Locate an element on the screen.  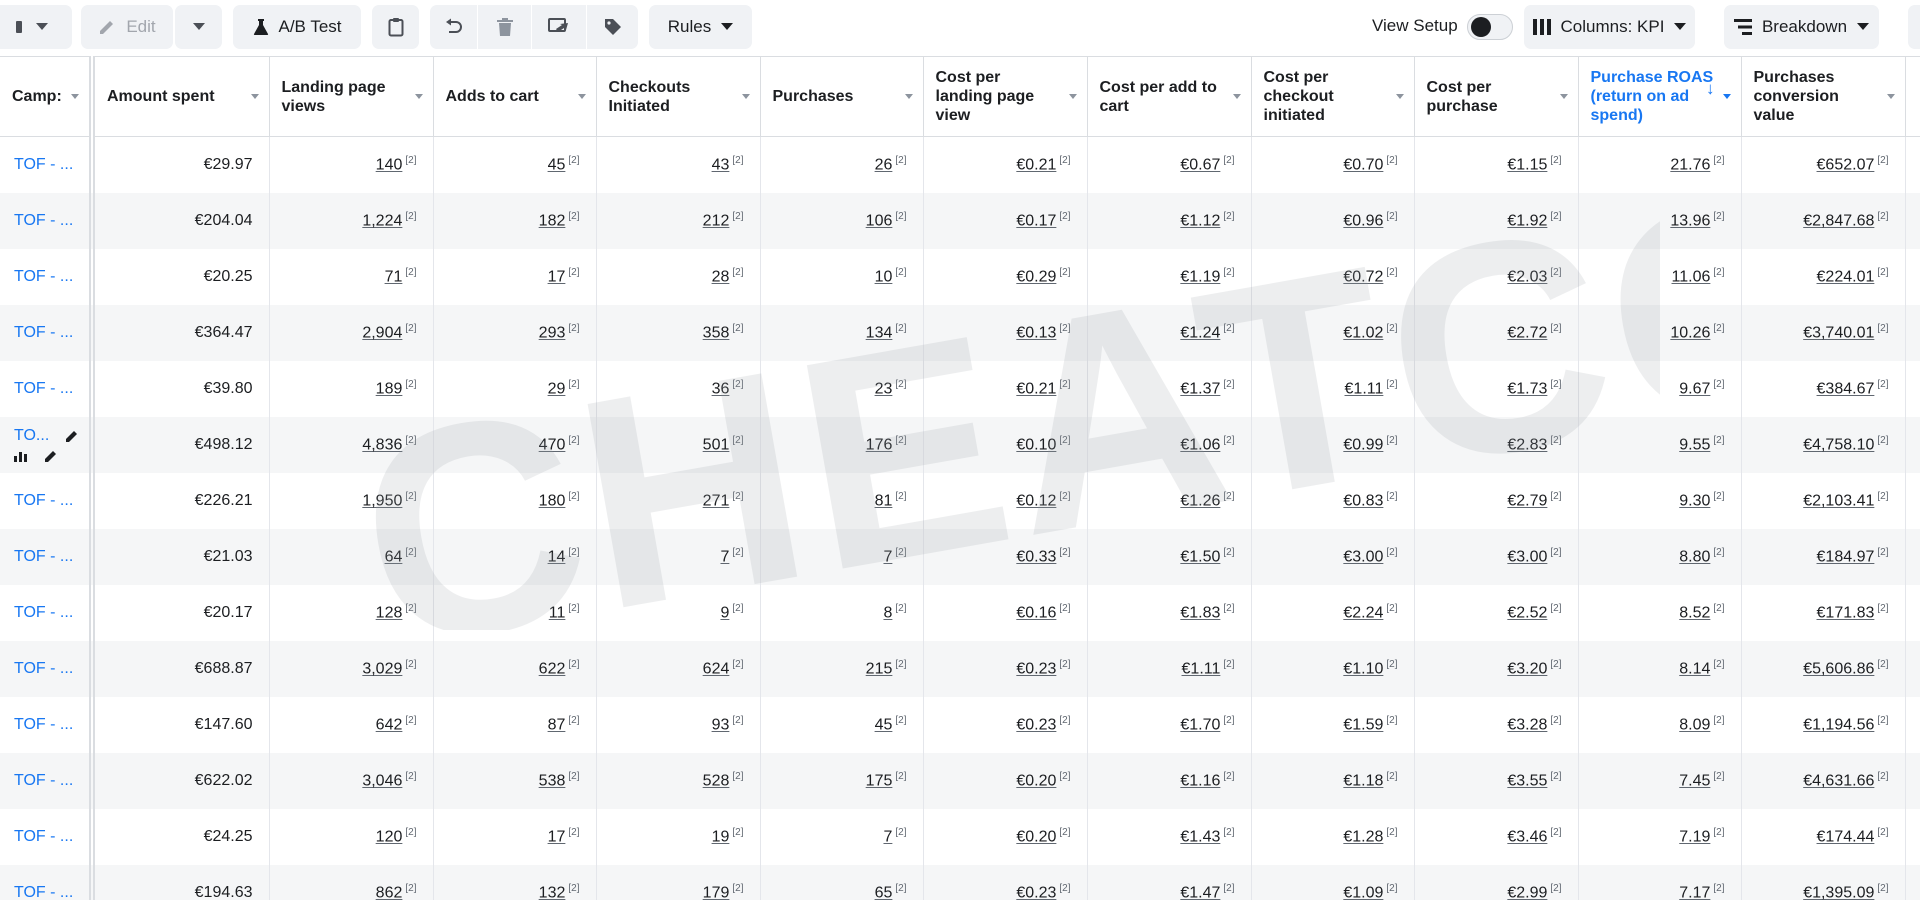
column-header-9: Cost per purchase is located at coordinates (1496, 96).